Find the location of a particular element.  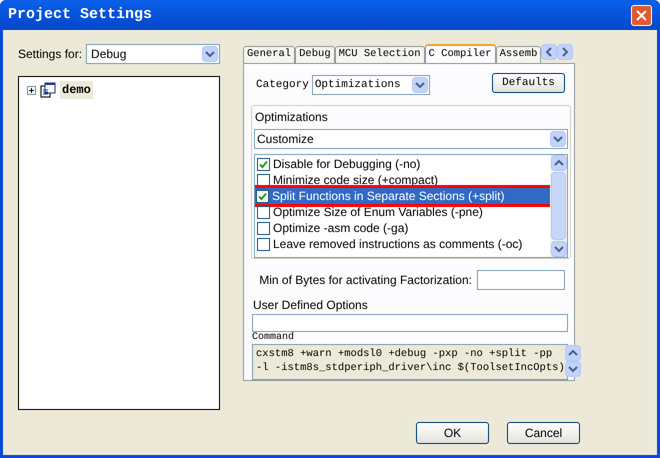

close-icon is located at coordinates (641, 15).